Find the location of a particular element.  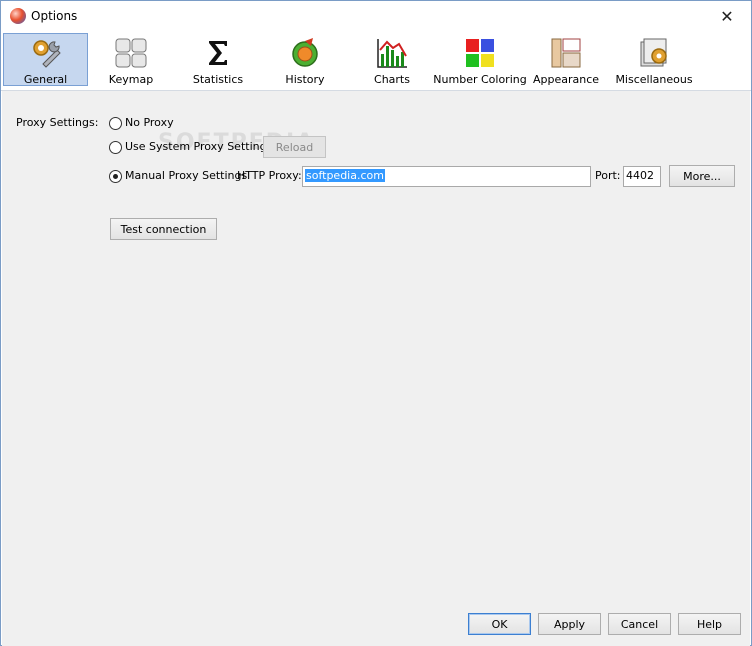

system-proxy-radio is located at coordinates (115, 147).